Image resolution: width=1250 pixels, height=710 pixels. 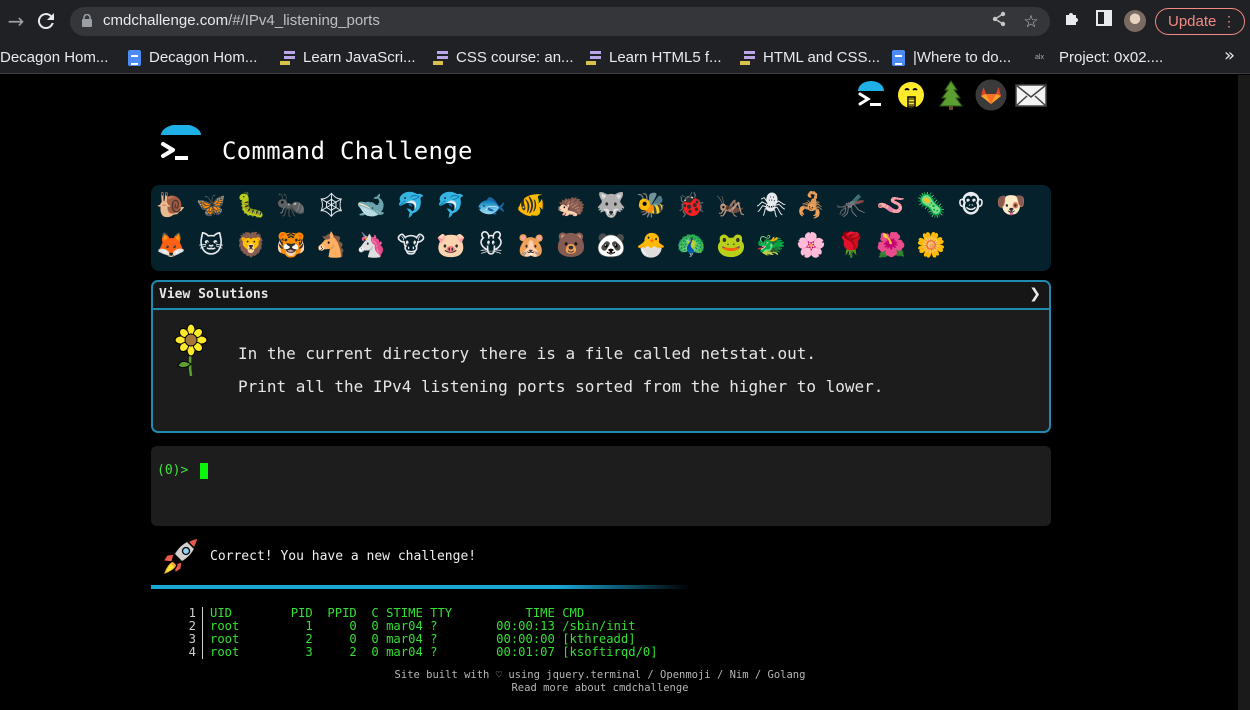 What do you see at coordinates (1244, 392) in the screenshot?
I see `scrollbar` at bounding box center [1244, 392].